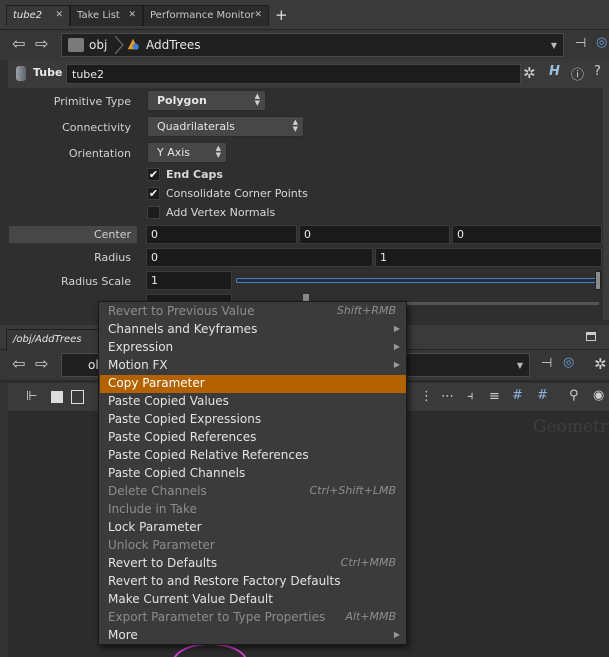  Describe the element at coordinates (488, 257) in the screenshot. I see `radius-top-field: 1` at that location.